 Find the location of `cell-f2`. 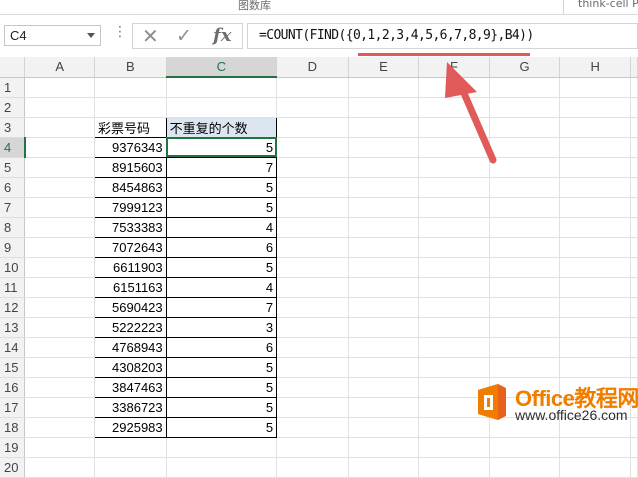

cell-f2 is located at coordinates (454, 107).